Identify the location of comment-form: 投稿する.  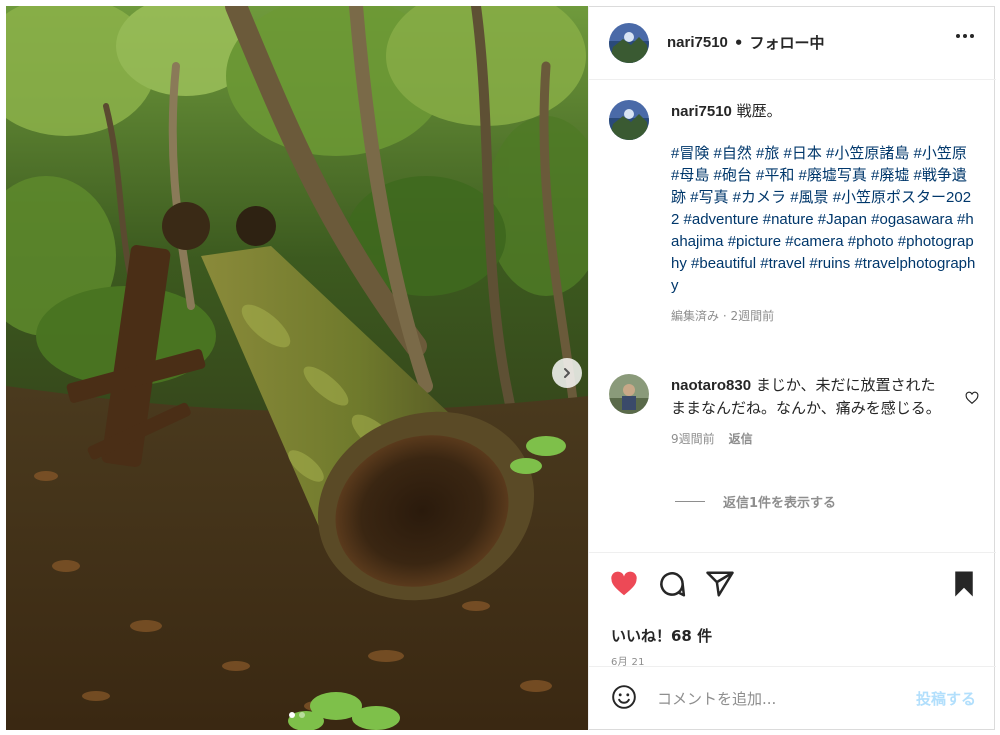
(792, 698).